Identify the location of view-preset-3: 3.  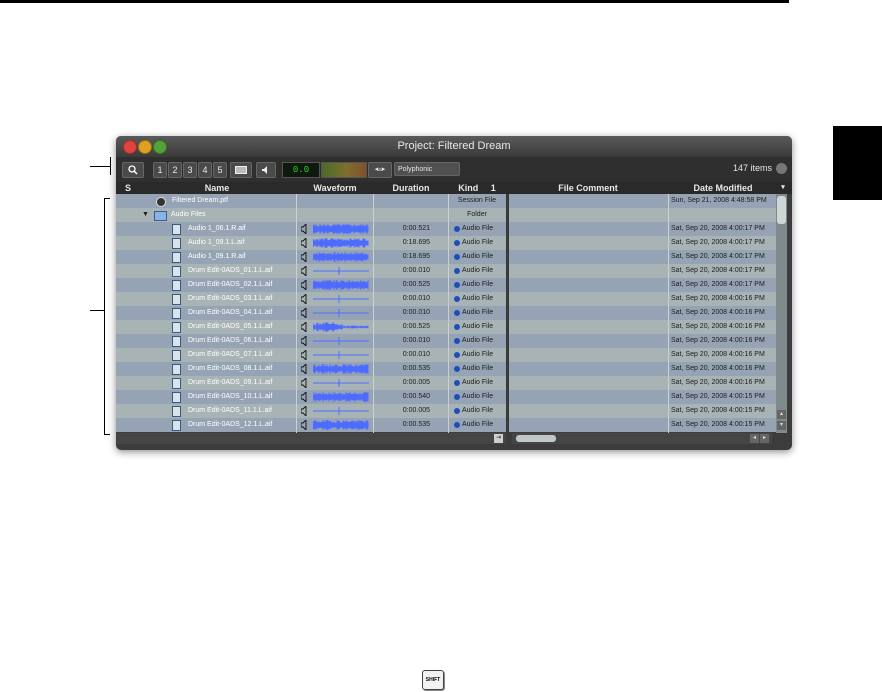
(190, 170).